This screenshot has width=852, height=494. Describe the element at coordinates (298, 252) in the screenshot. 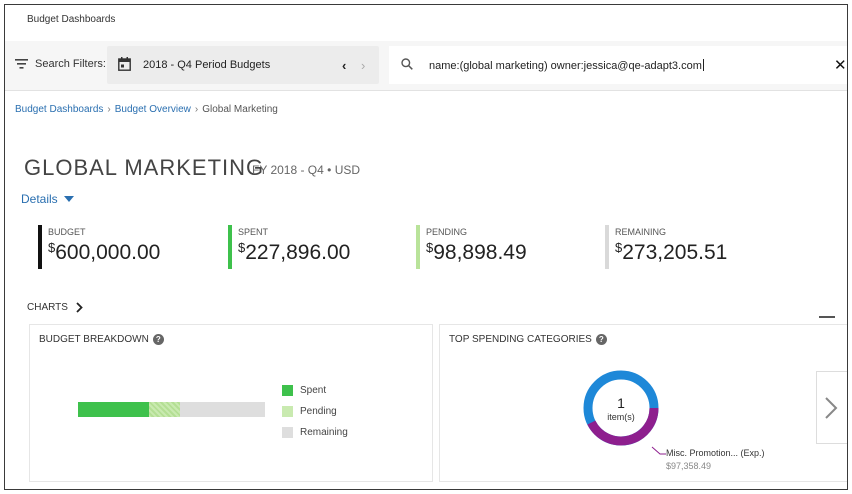

I see `metric-amount: 227,896.00` at that location.